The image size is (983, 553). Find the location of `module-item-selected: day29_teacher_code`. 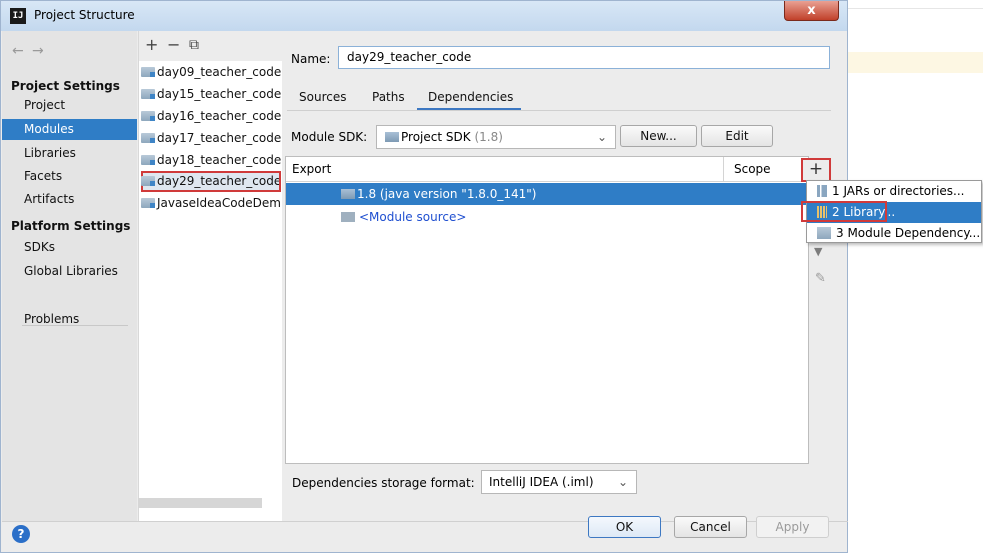

module-item-selected: day29_teacher_code is located at coordinates (211, 181).